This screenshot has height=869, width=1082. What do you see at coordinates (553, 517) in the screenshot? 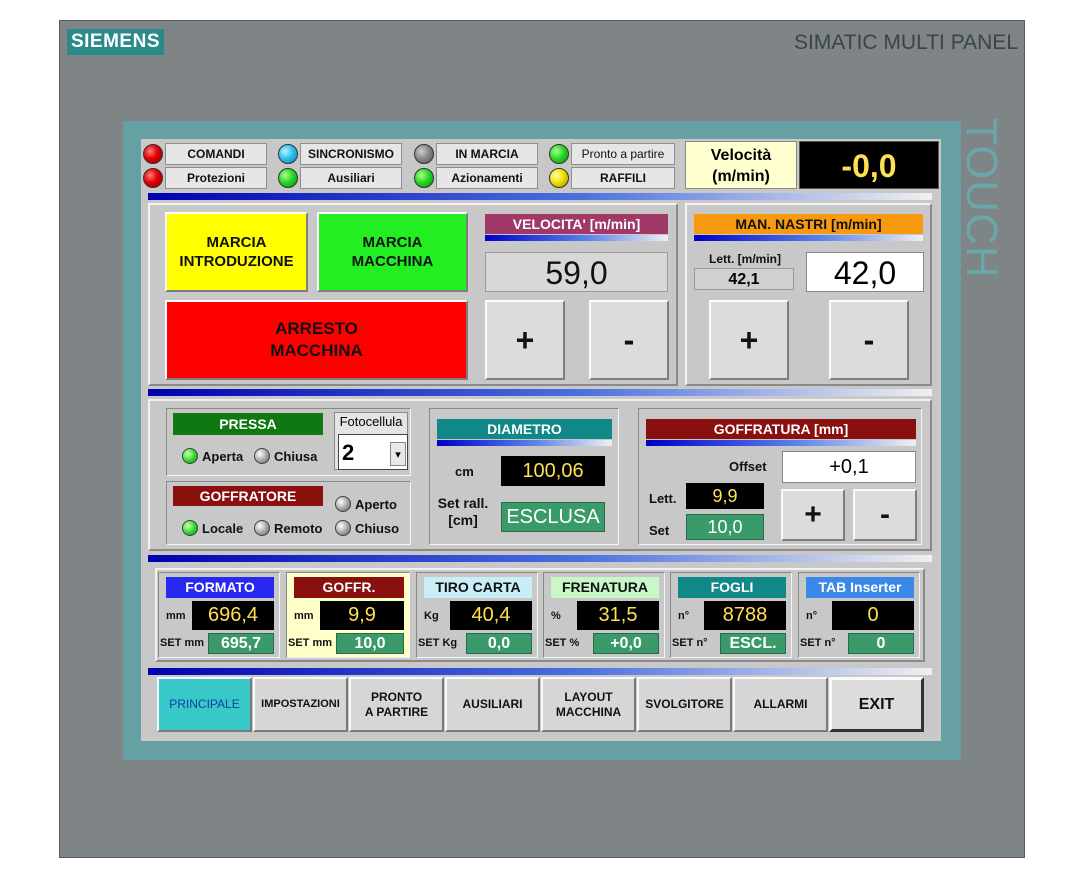
I see `diametro-set-value: ESCLUSA` at bounding box center [553, 517].